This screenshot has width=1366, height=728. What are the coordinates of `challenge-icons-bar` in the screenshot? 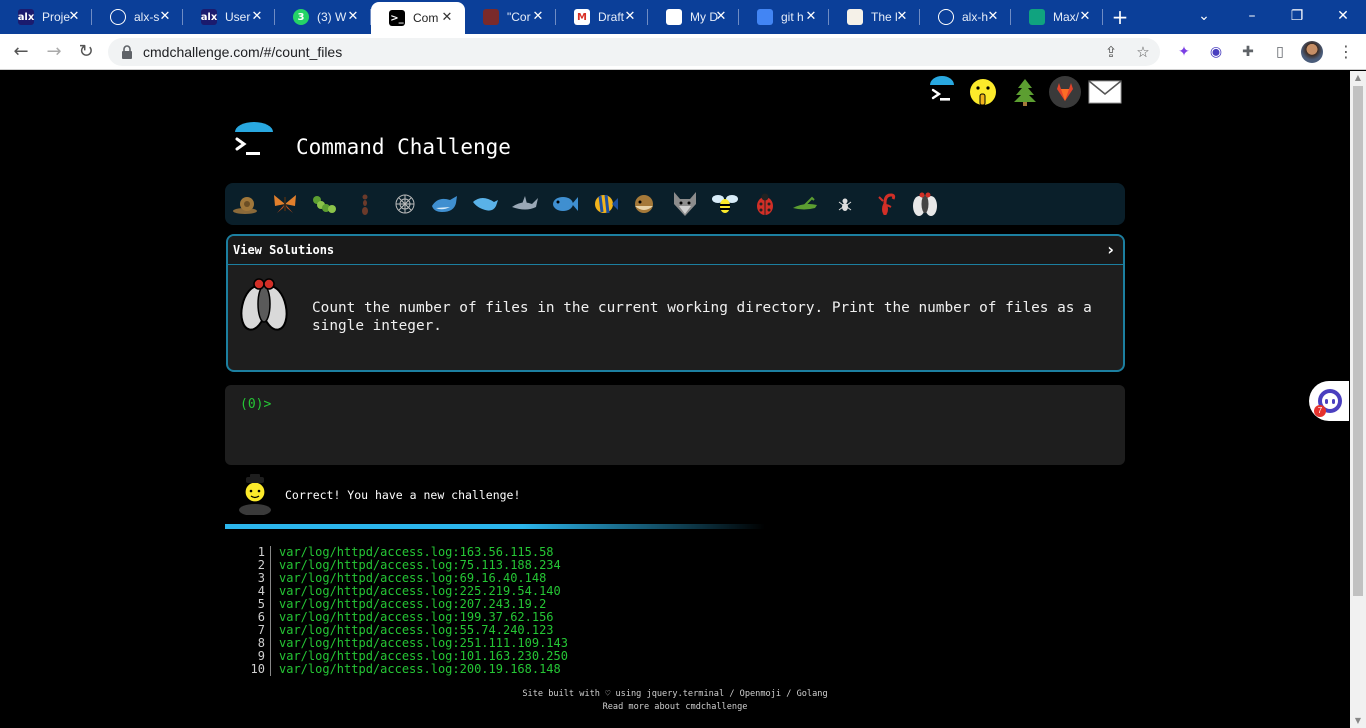 It's located at (675, 204).